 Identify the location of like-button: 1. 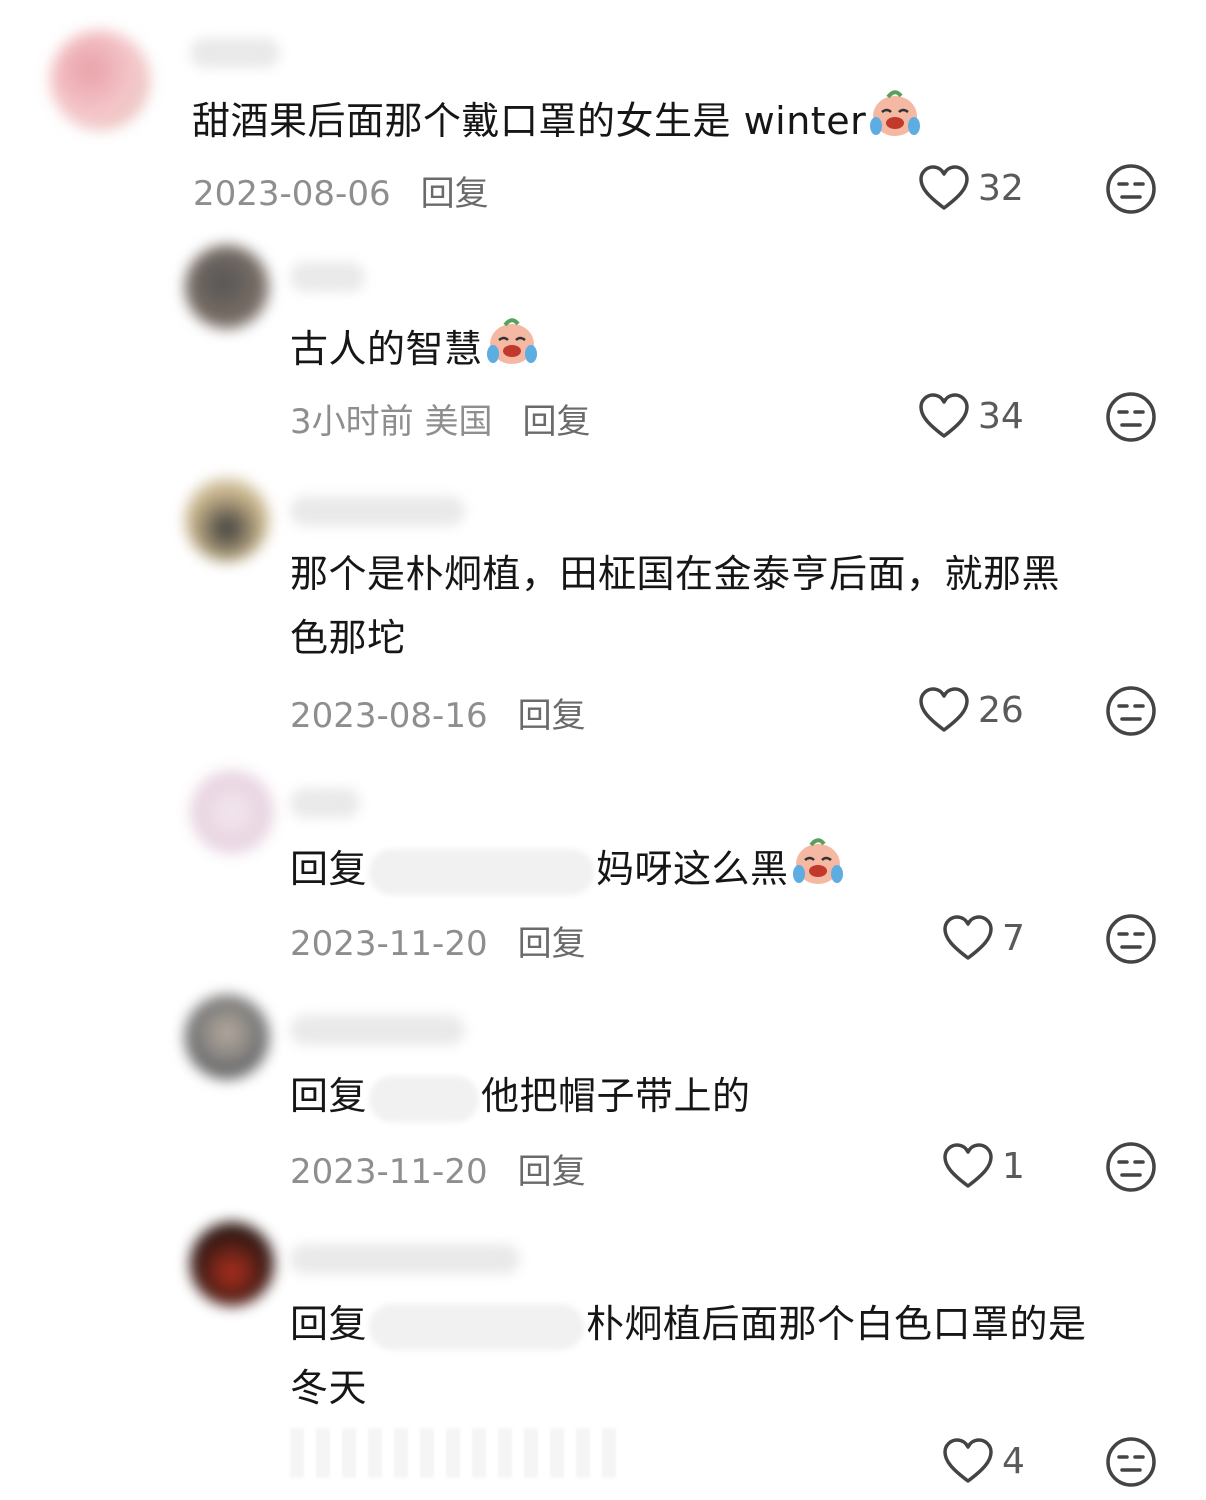
(983, 1166).